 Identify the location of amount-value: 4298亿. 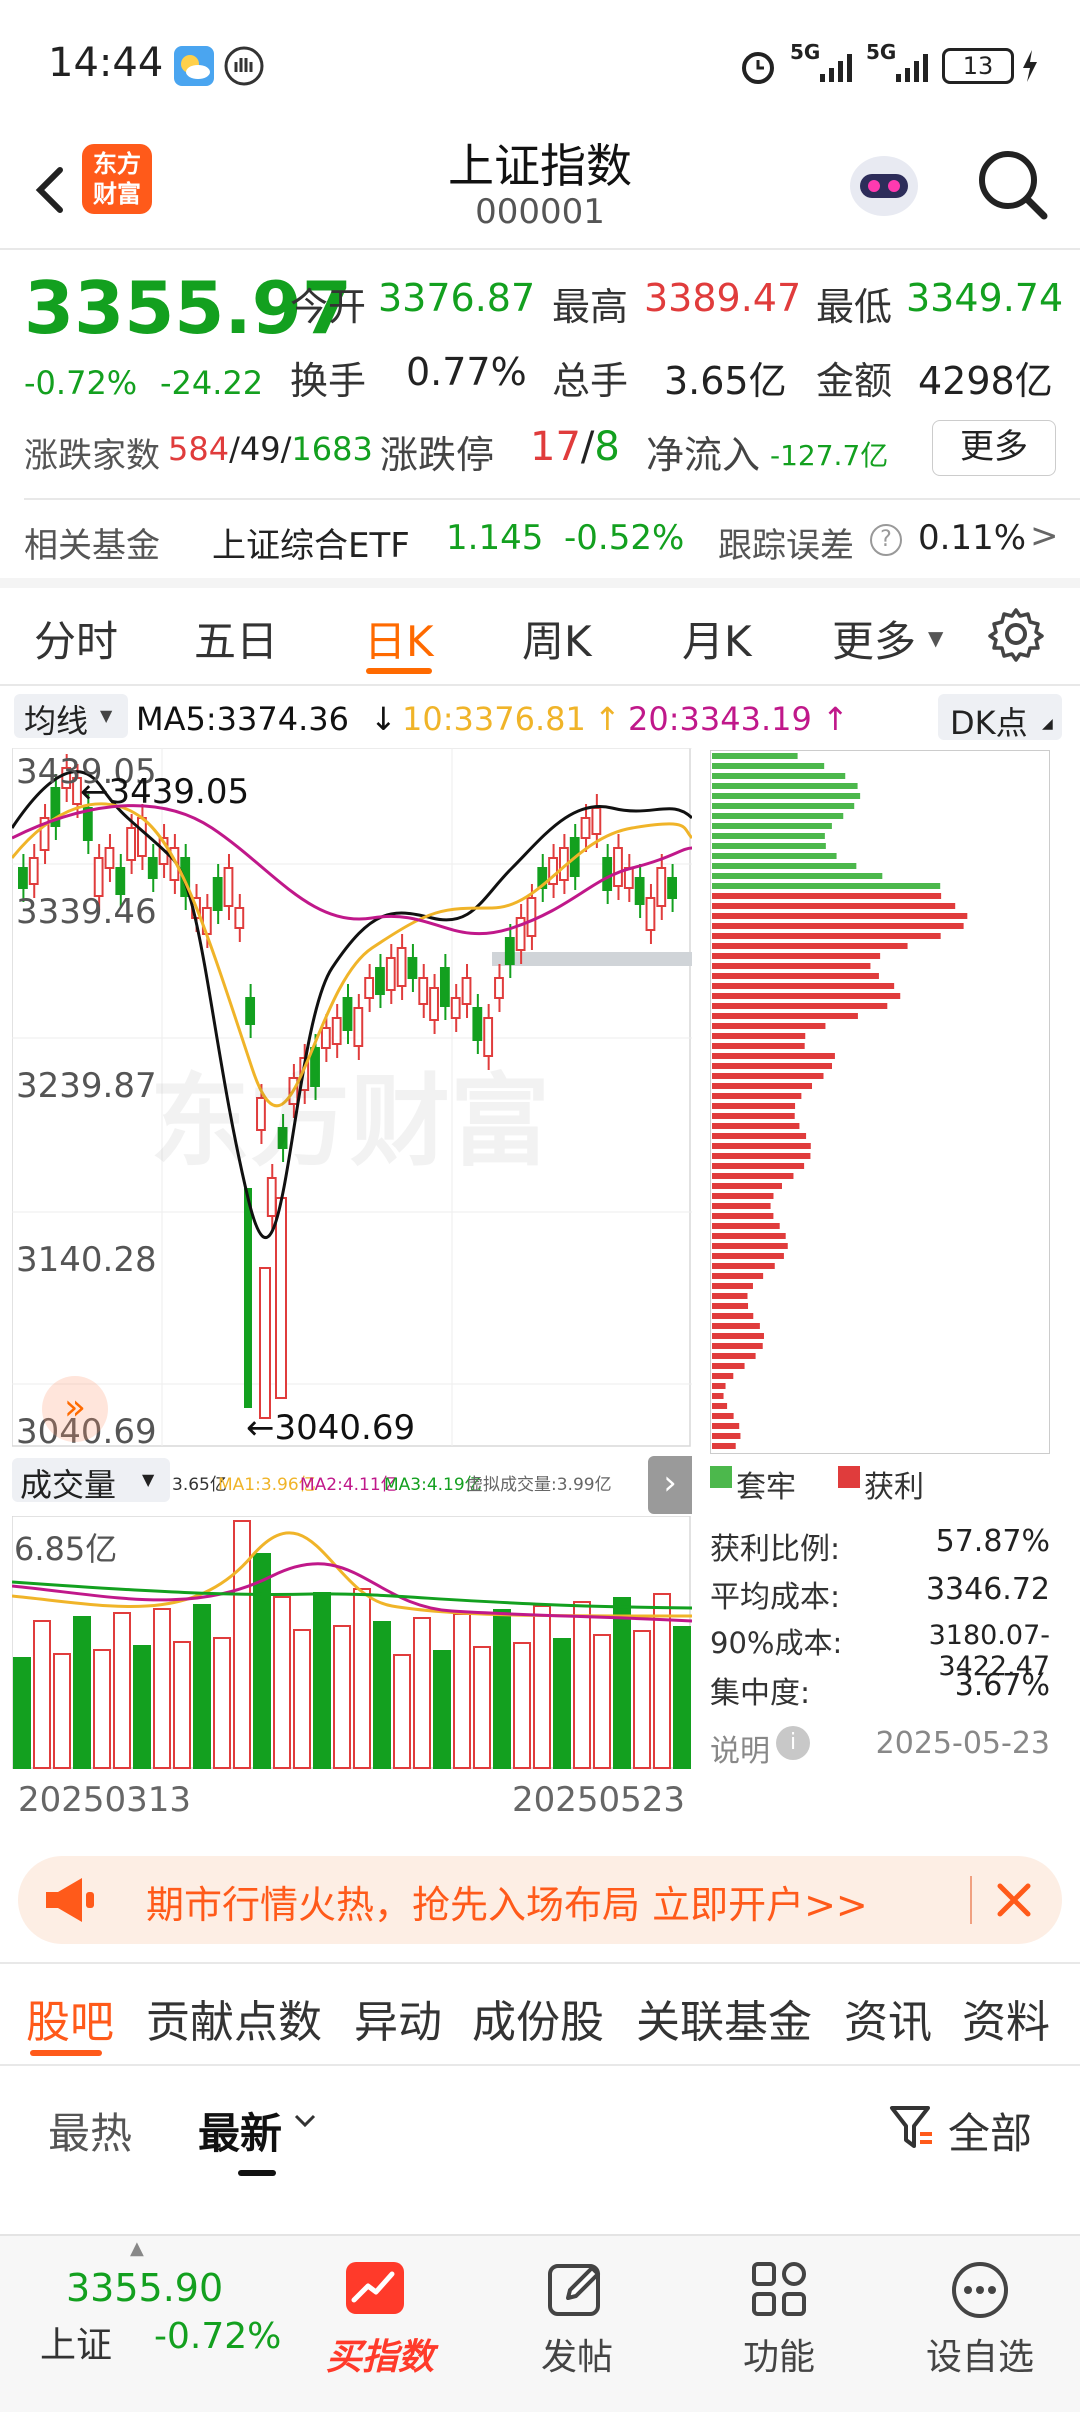
(985, 381).